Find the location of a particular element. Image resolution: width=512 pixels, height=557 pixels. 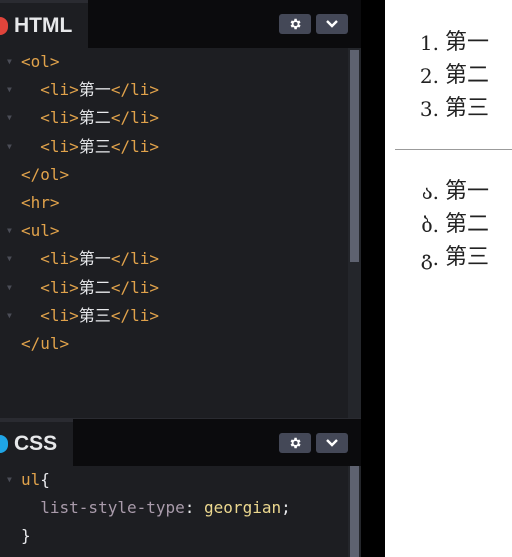

code-line: ▼ <ol> is located at coordinates (174, 62).